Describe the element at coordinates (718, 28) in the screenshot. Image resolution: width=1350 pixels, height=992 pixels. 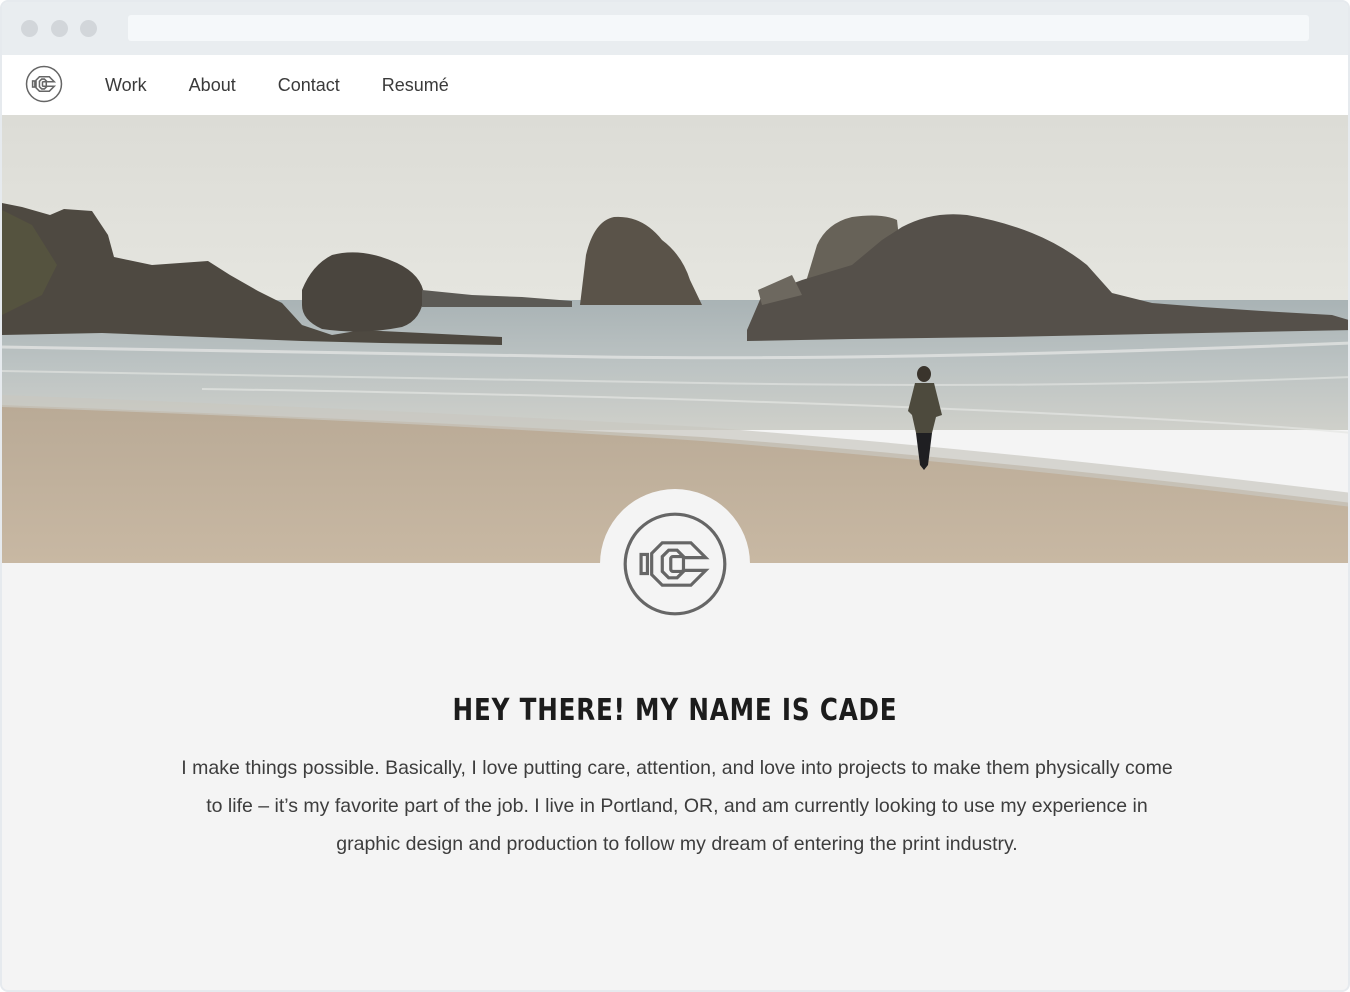
I see `address-bar` at that location.